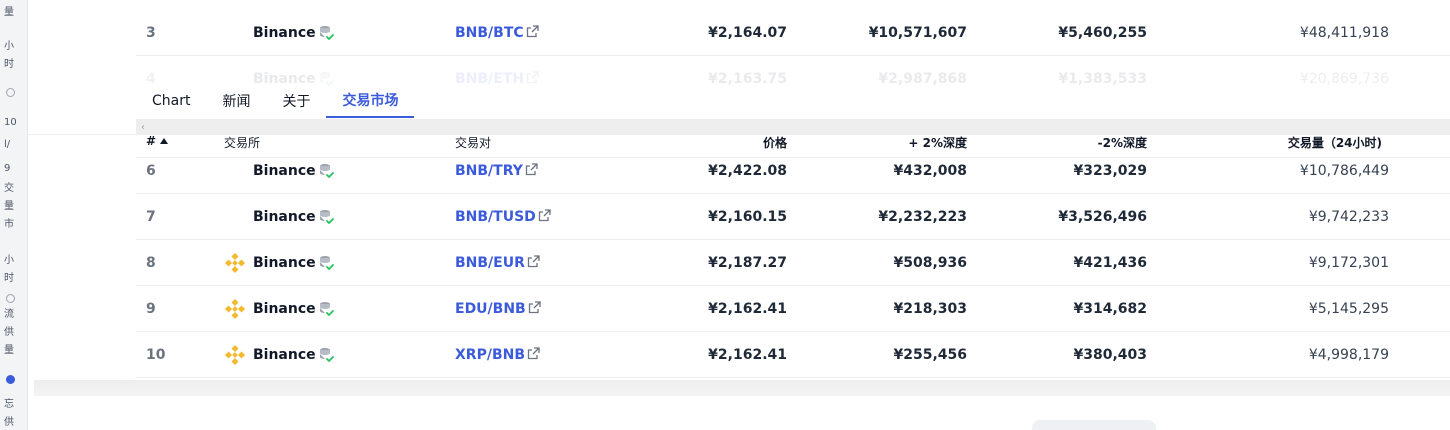 The image size is (1450, 430). What do you see at coordinates (1348, 355) in the screenshot?
I see `volume-cell: ¥4,998,179` at bounding box center [1348, 355].